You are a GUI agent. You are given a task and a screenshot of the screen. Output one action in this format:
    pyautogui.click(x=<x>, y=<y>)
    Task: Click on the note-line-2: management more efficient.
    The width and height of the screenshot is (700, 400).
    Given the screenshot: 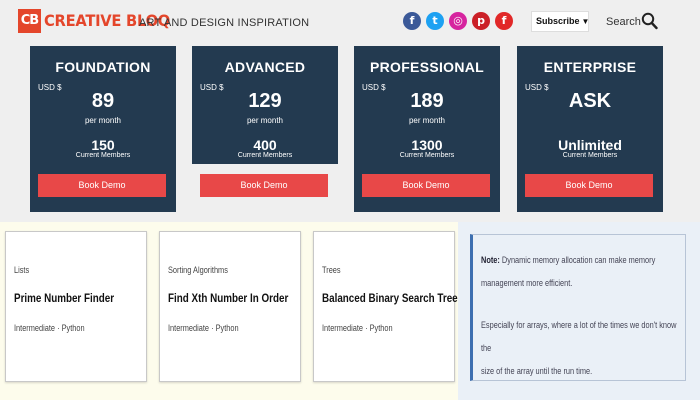 What is the action you would take?
    pyautogui.click(x=527, y=283)
    